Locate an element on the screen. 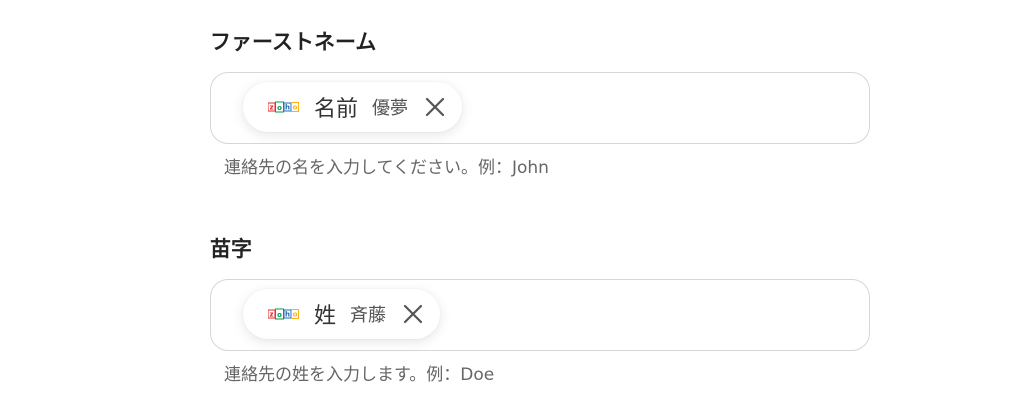 This screenshot has height=402, width=1030. chip-sub-value: 斉藤 is located at coordinates (368, 315).